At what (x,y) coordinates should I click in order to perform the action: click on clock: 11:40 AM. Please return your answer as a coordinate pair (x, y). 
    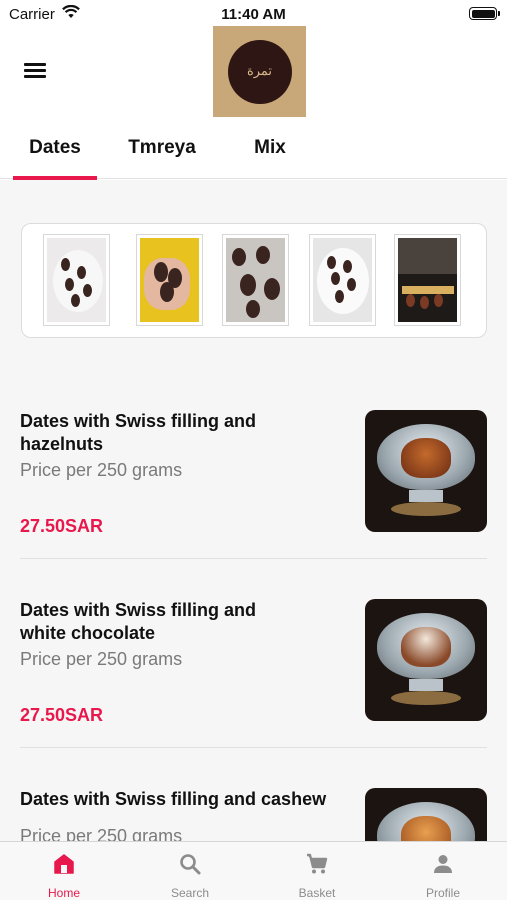
    Looking at the image, I should click on (253, 14).